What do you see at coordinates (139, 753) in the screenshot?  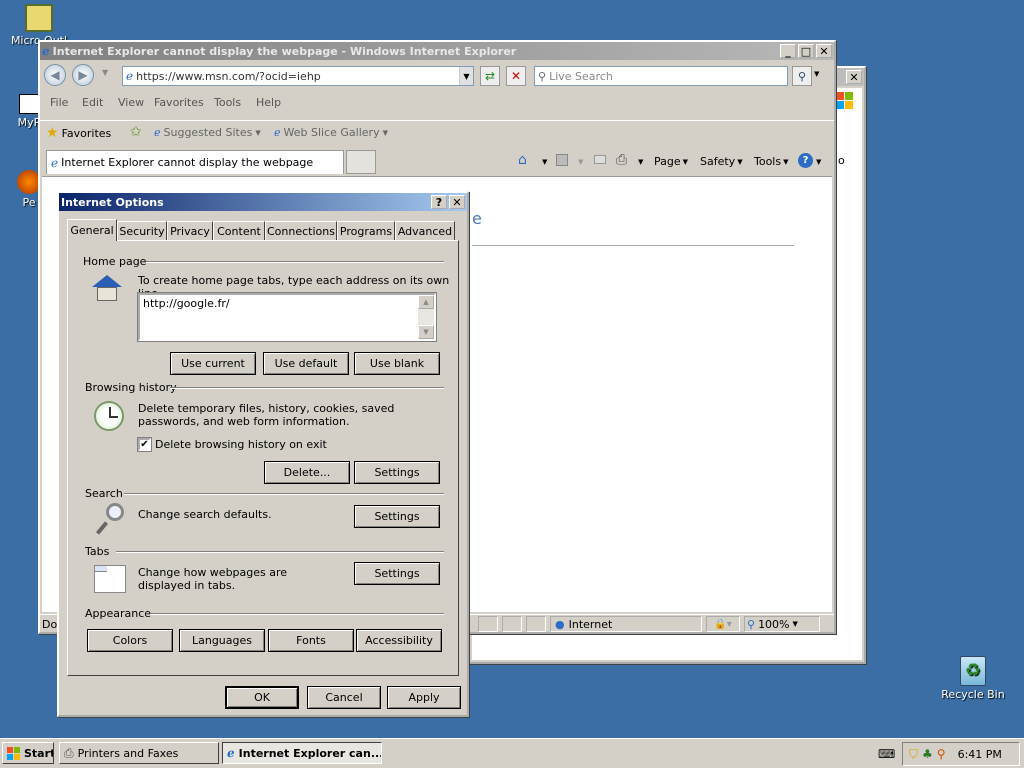 I see `taskbar-item-printers: ⎙ Printers and Faxes` at bounding box center [139, 753].